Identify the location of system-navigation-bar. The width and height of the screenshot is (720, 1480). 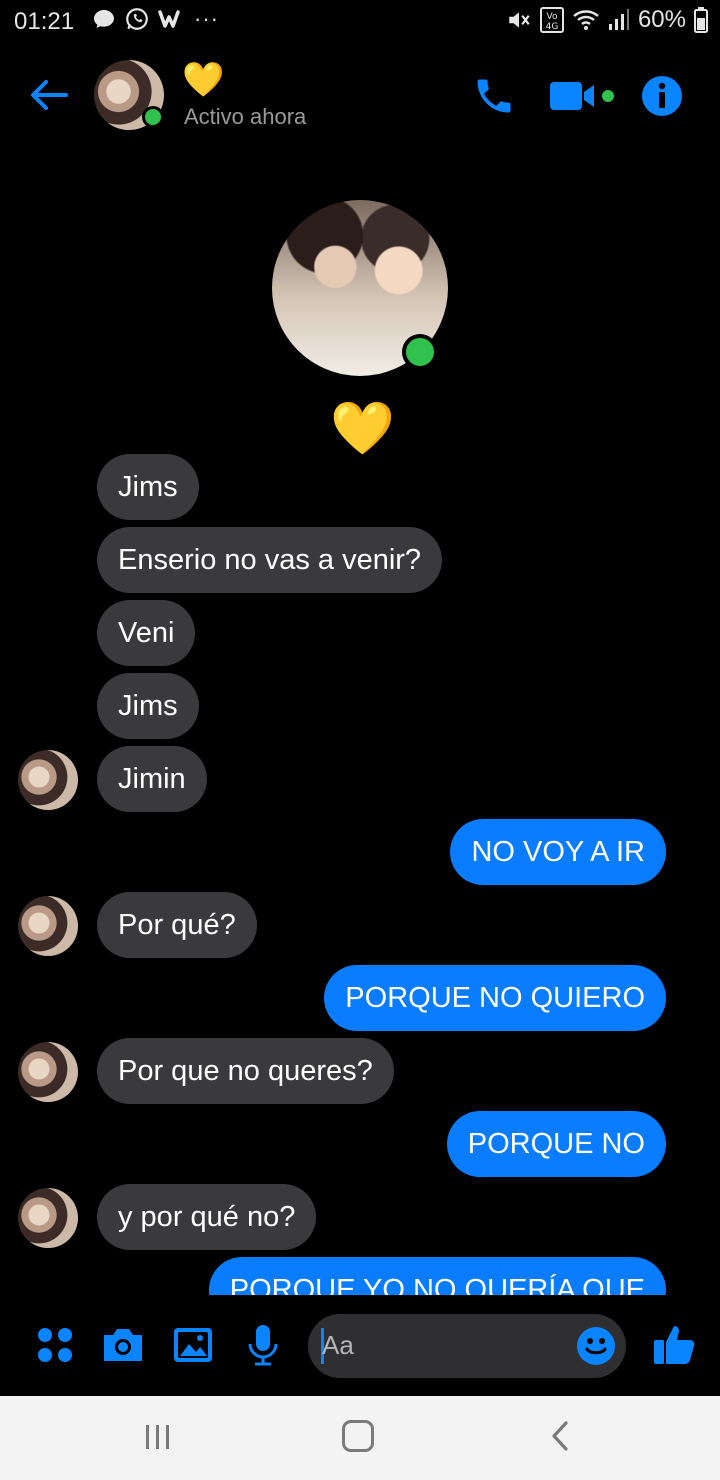
(360, 1438).